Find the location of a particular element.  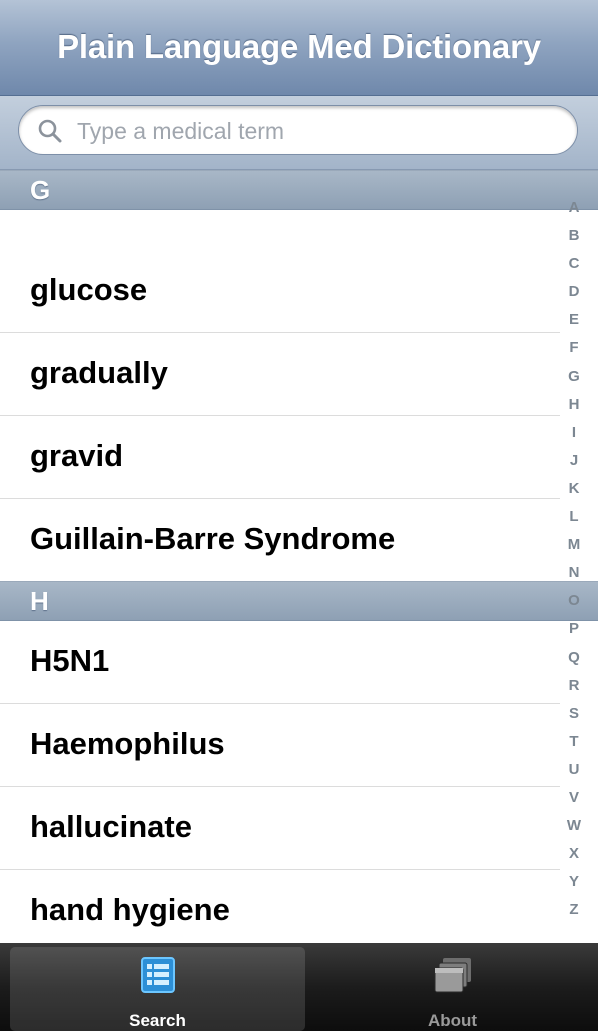

list-item: glucose is located at coordinates (280, 291).